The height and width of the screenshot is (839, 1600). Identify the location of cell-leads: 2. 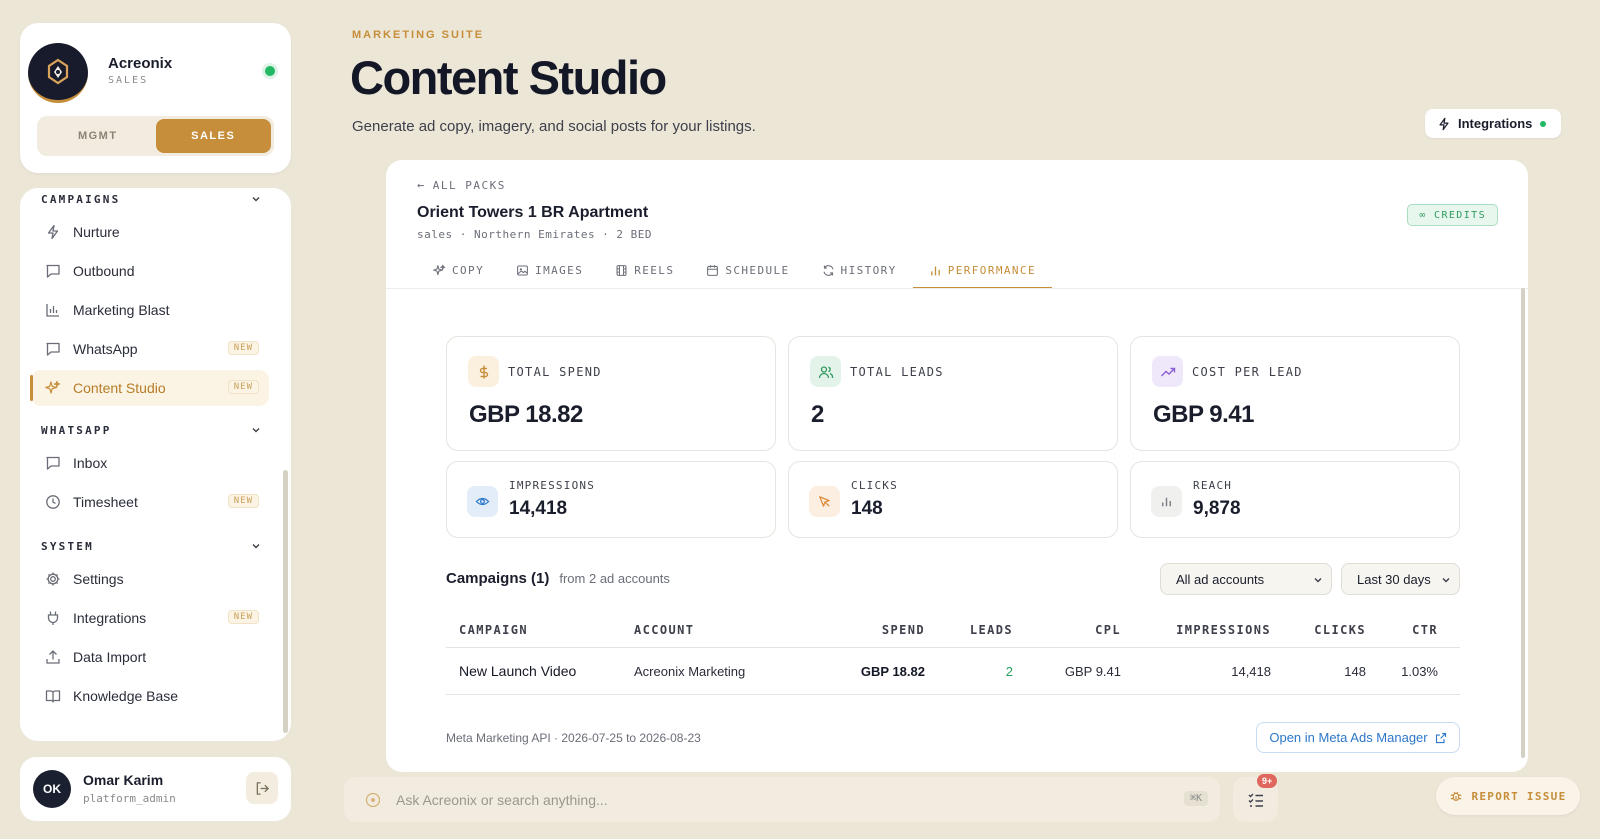
(1009, 671).